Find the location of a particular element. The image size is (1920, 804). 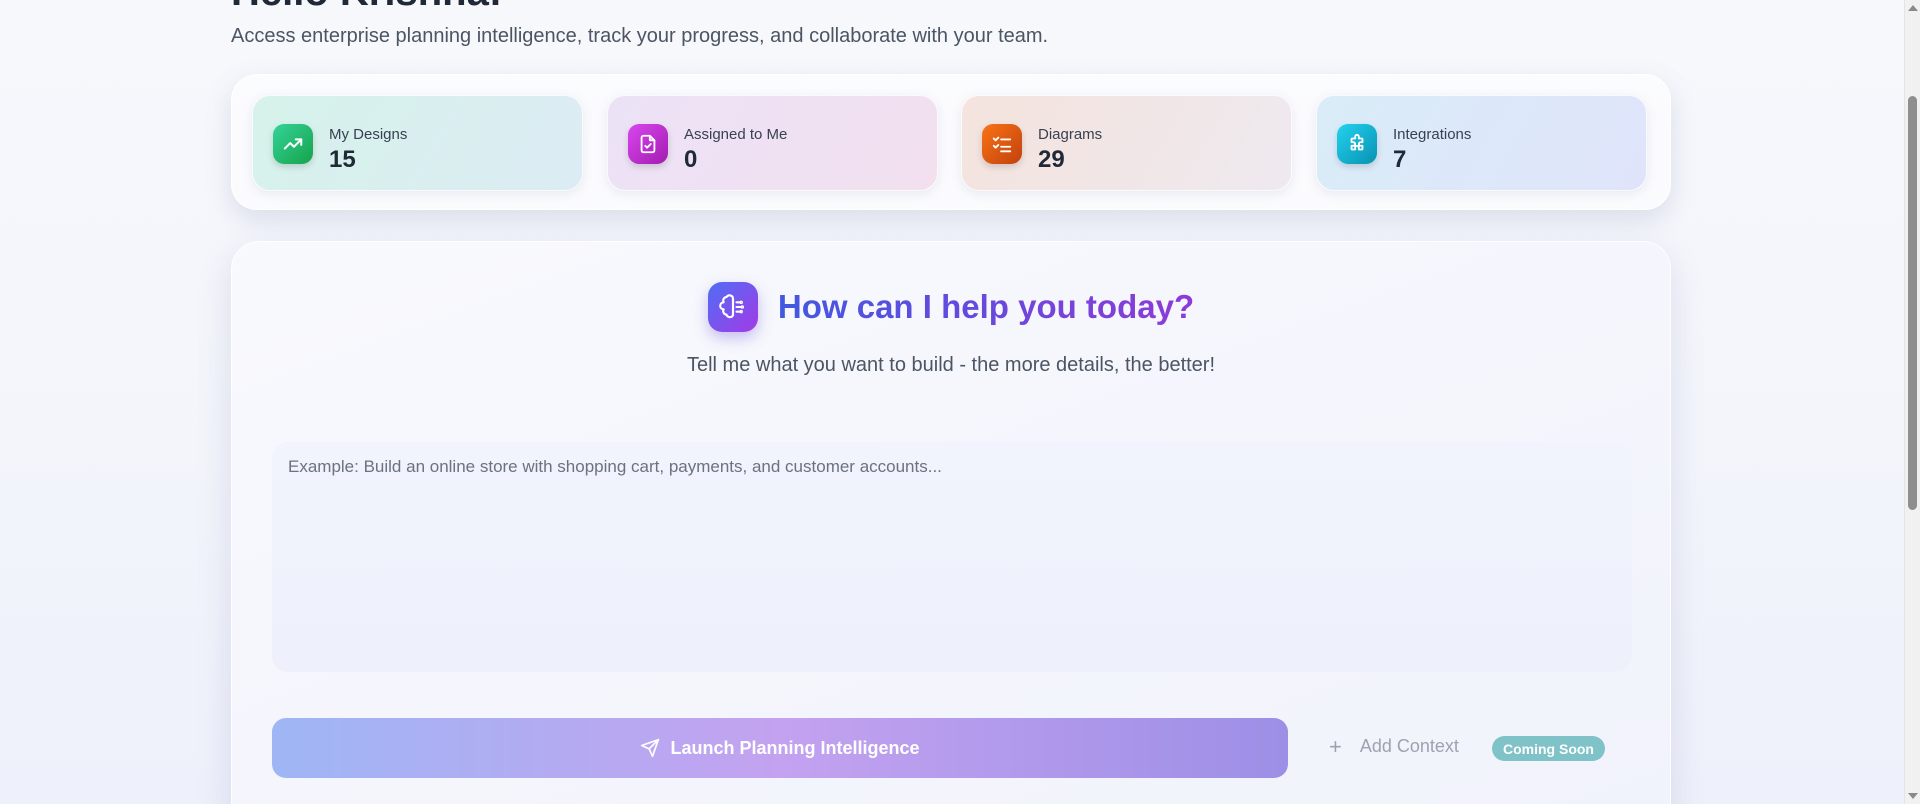

scroll-down-icon is located at coordinates (1913, 796).